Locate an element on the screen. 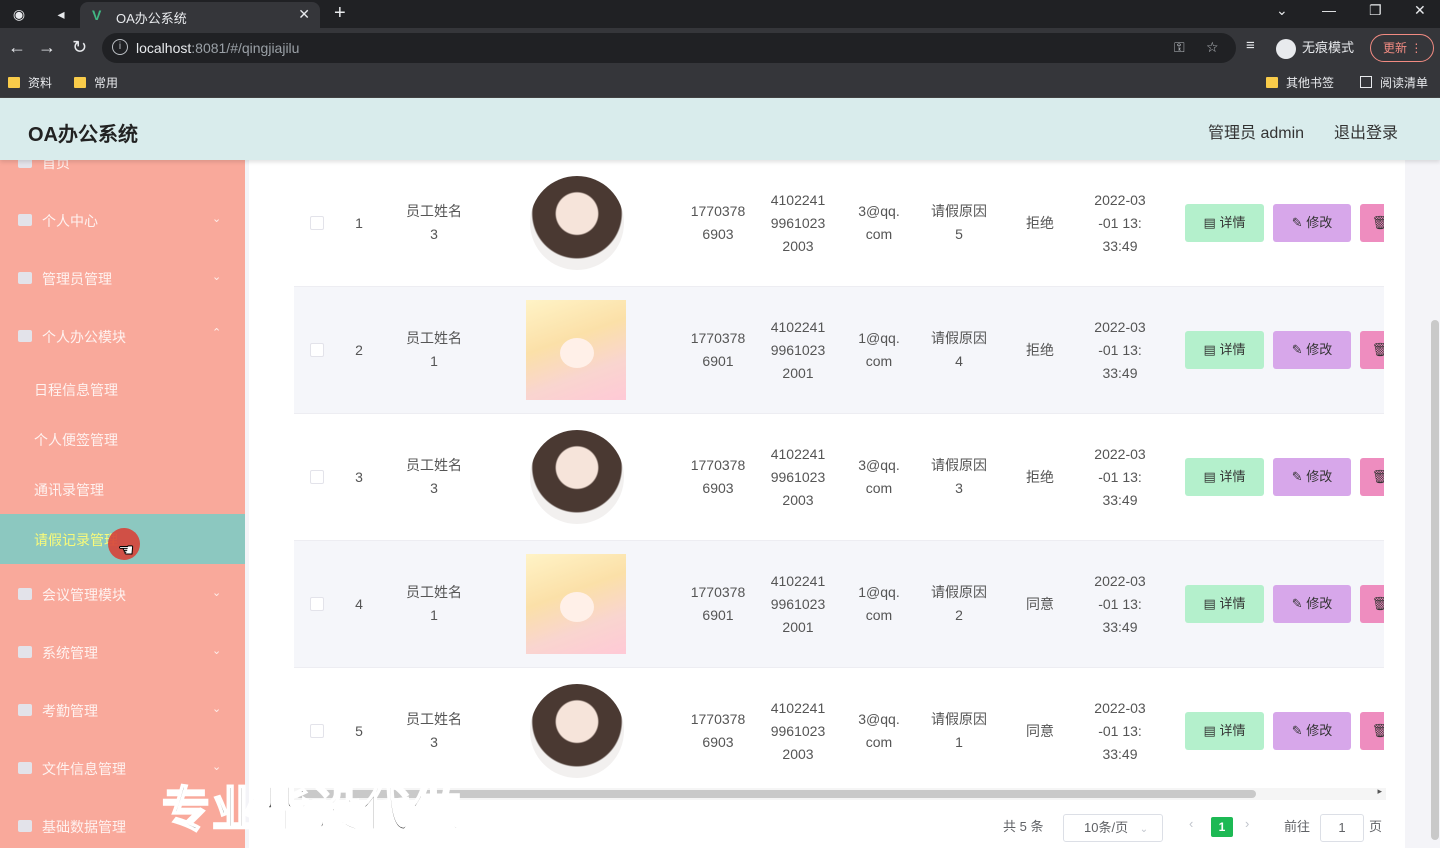 Image resolution: width=1440 pixels, height=848 pixels. vertical-scrollbar is located at coordinates (1435, 504).